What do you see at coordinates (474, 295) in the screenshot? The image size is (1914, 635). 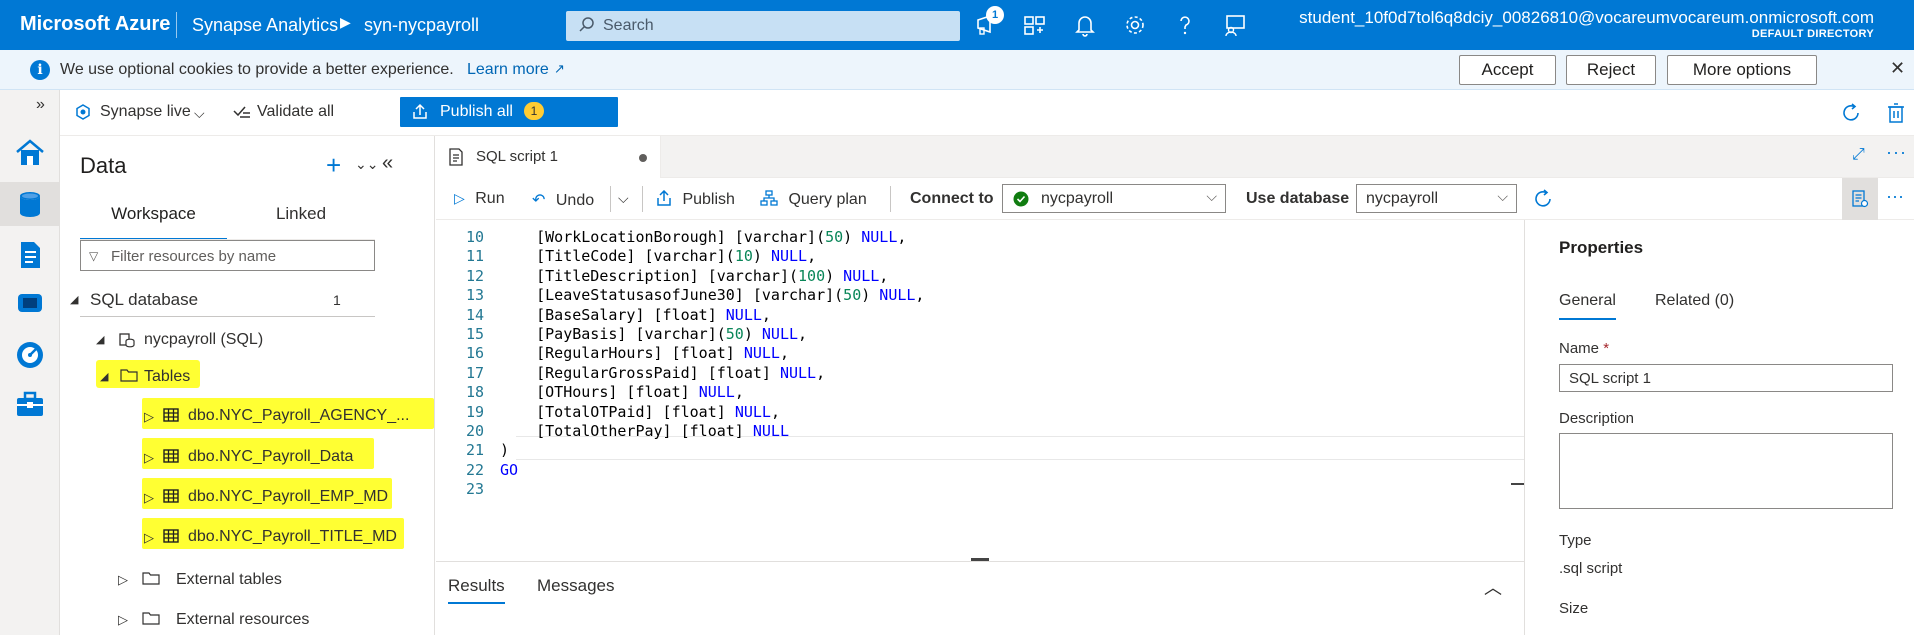 I see `line-number: 13` at bounding box center [474, 295].